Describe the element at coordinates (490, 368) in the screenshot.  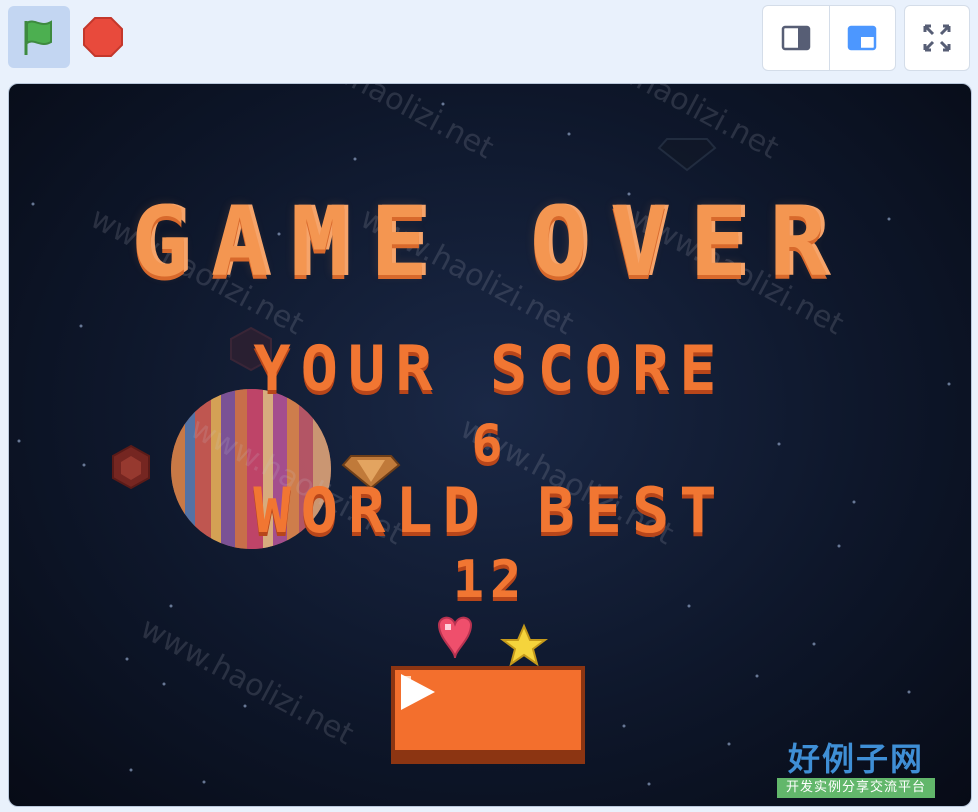
I see `your-score-label: YOUR SCORE` at that location.